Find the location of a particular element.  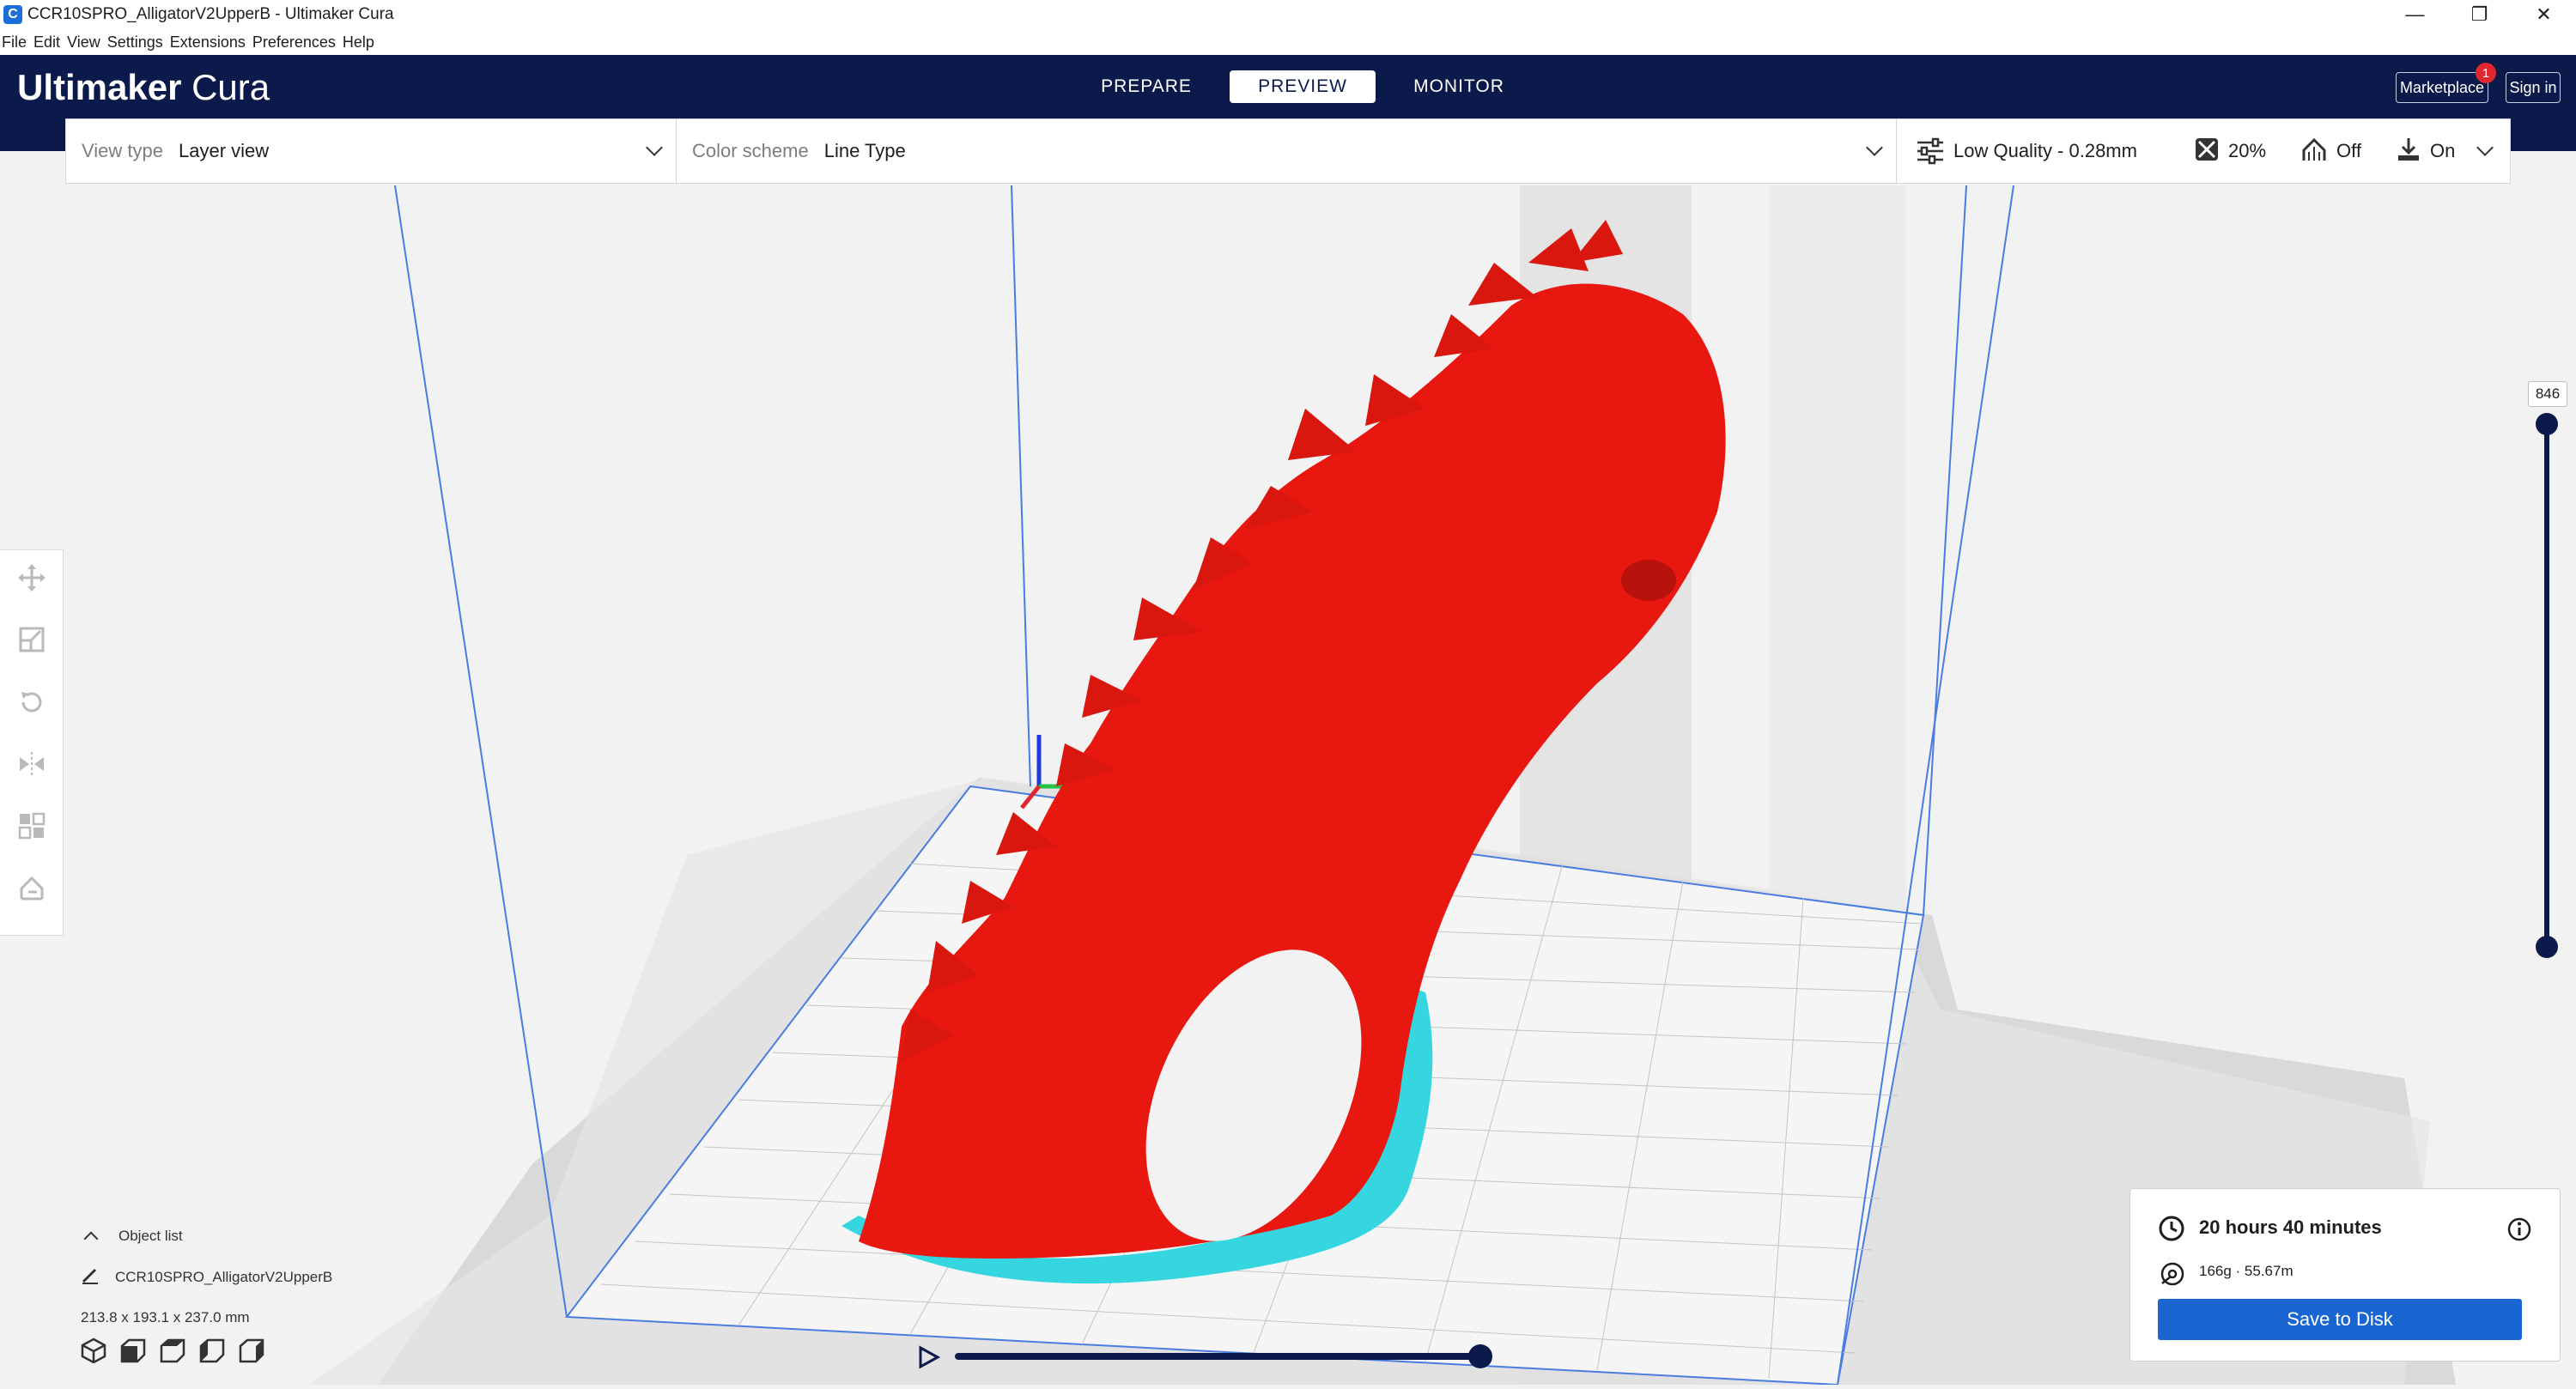

support-blocker-icon is located at coordinates (32, 889).